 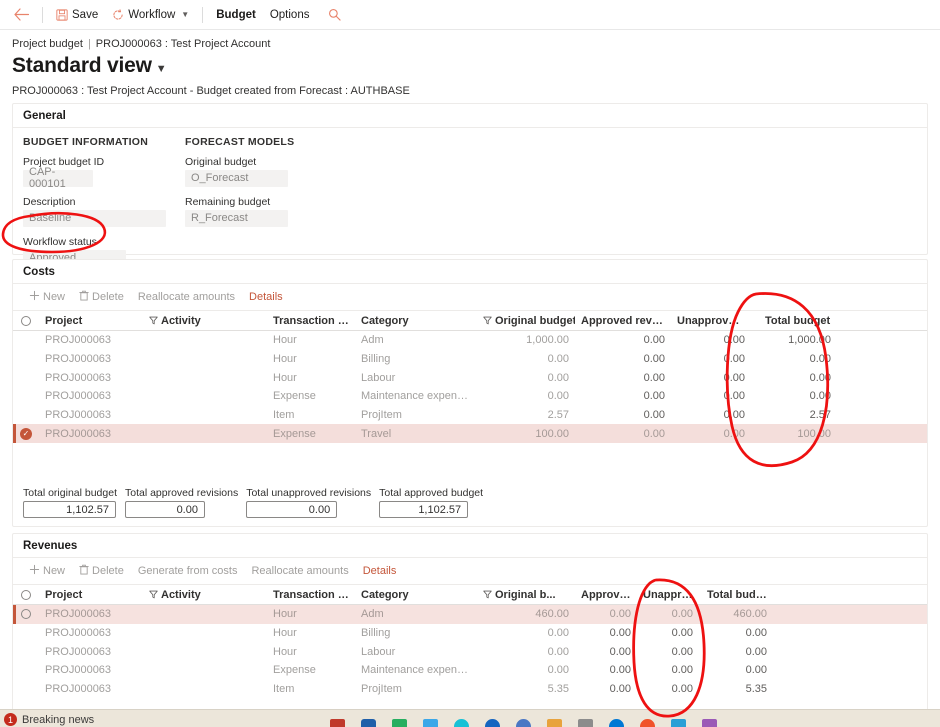 I want to click on revenues-details-button: Details, so click(x=380, y=571).